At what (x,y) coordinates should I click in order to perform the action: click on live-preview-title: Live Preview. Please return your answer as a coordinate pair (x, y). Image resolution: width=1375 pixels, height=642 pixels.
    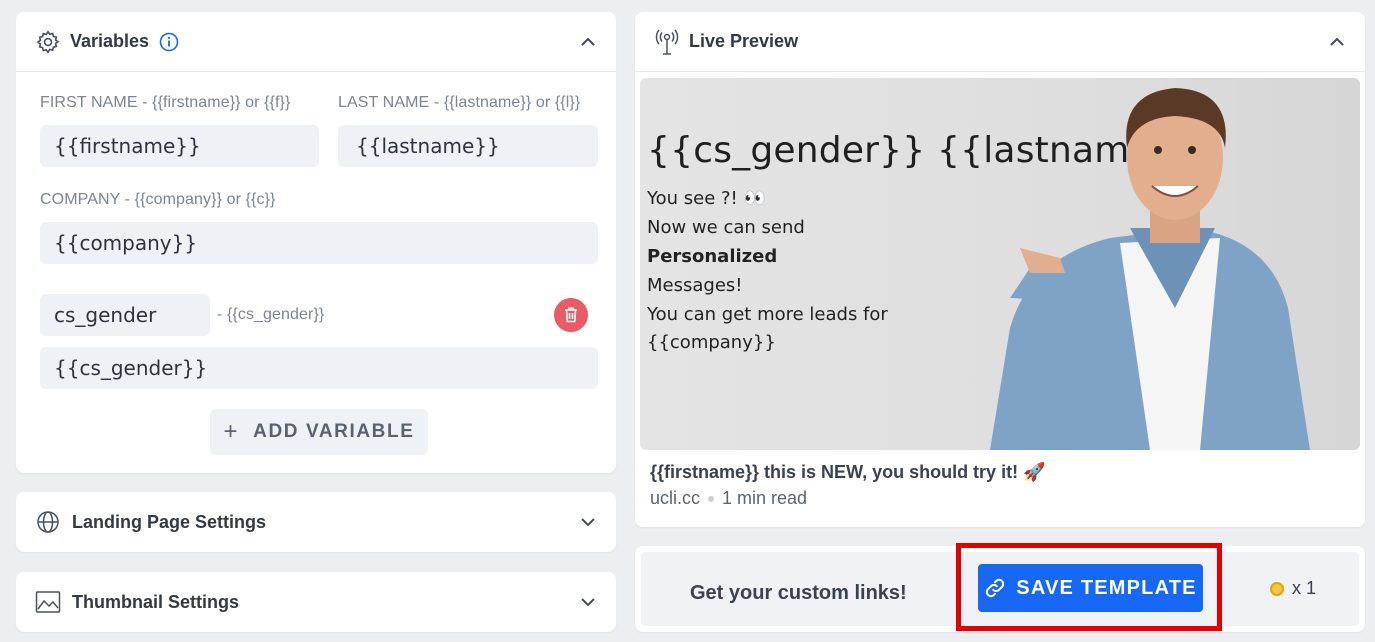
    Looking at the image, I should click on (744, 41).